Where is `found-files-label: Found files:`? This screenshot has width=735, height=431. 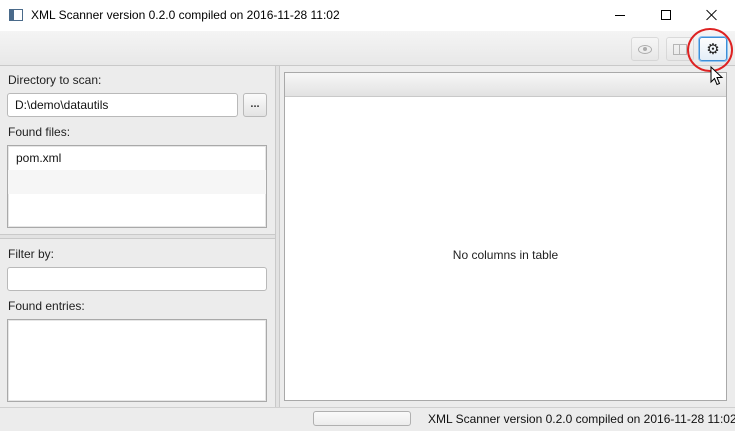
found-files-label: Found files: is located at coordinates (39, 132).